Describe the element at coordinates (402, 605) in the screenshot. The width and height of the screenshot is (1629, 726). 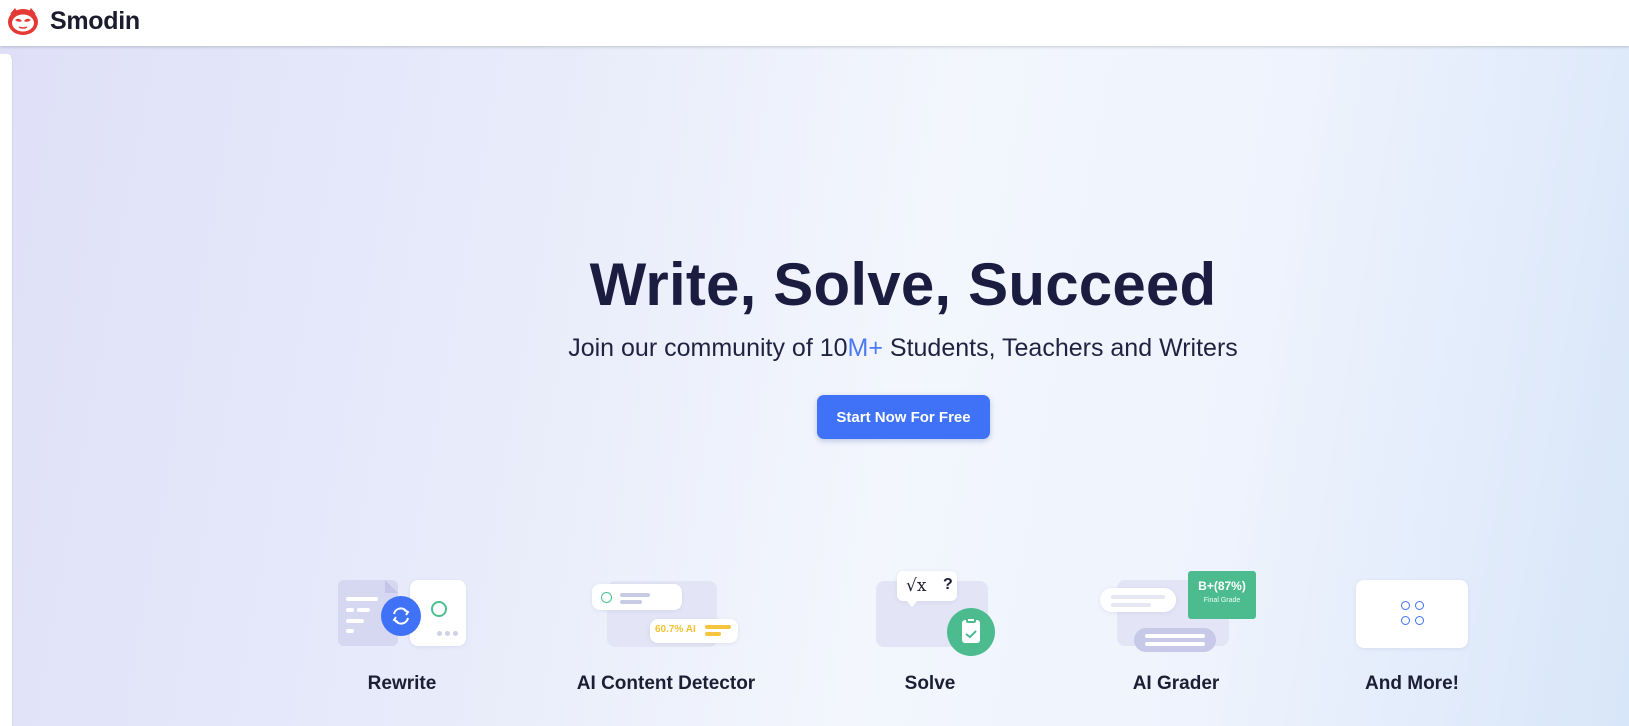
I see `rewrite-refresh-icon` at that location.